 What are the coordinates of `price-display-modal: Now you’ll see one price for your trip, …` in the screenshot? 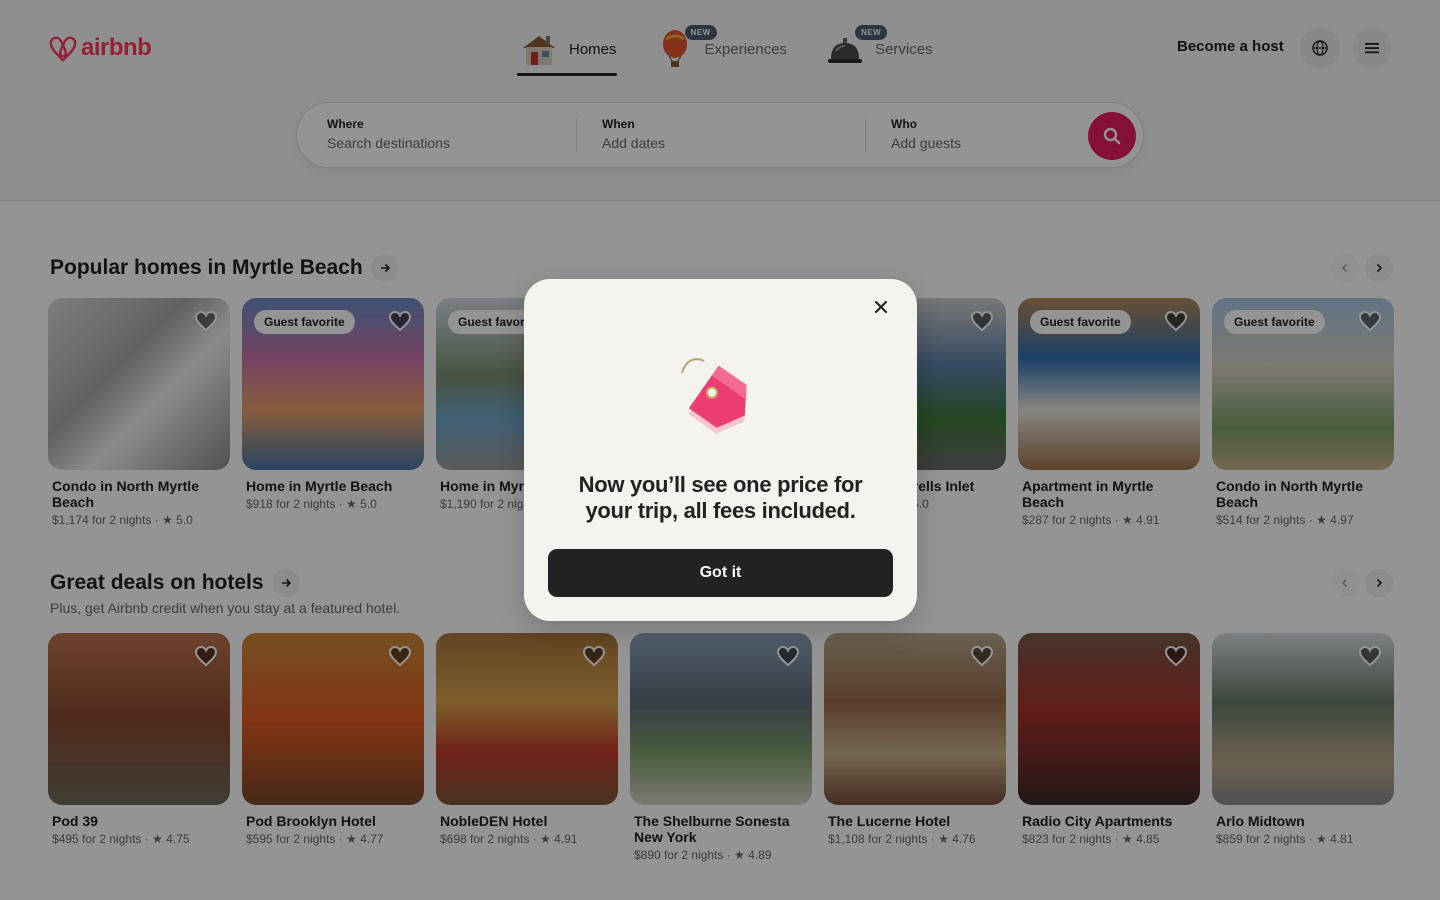 It's located at (720, 450).